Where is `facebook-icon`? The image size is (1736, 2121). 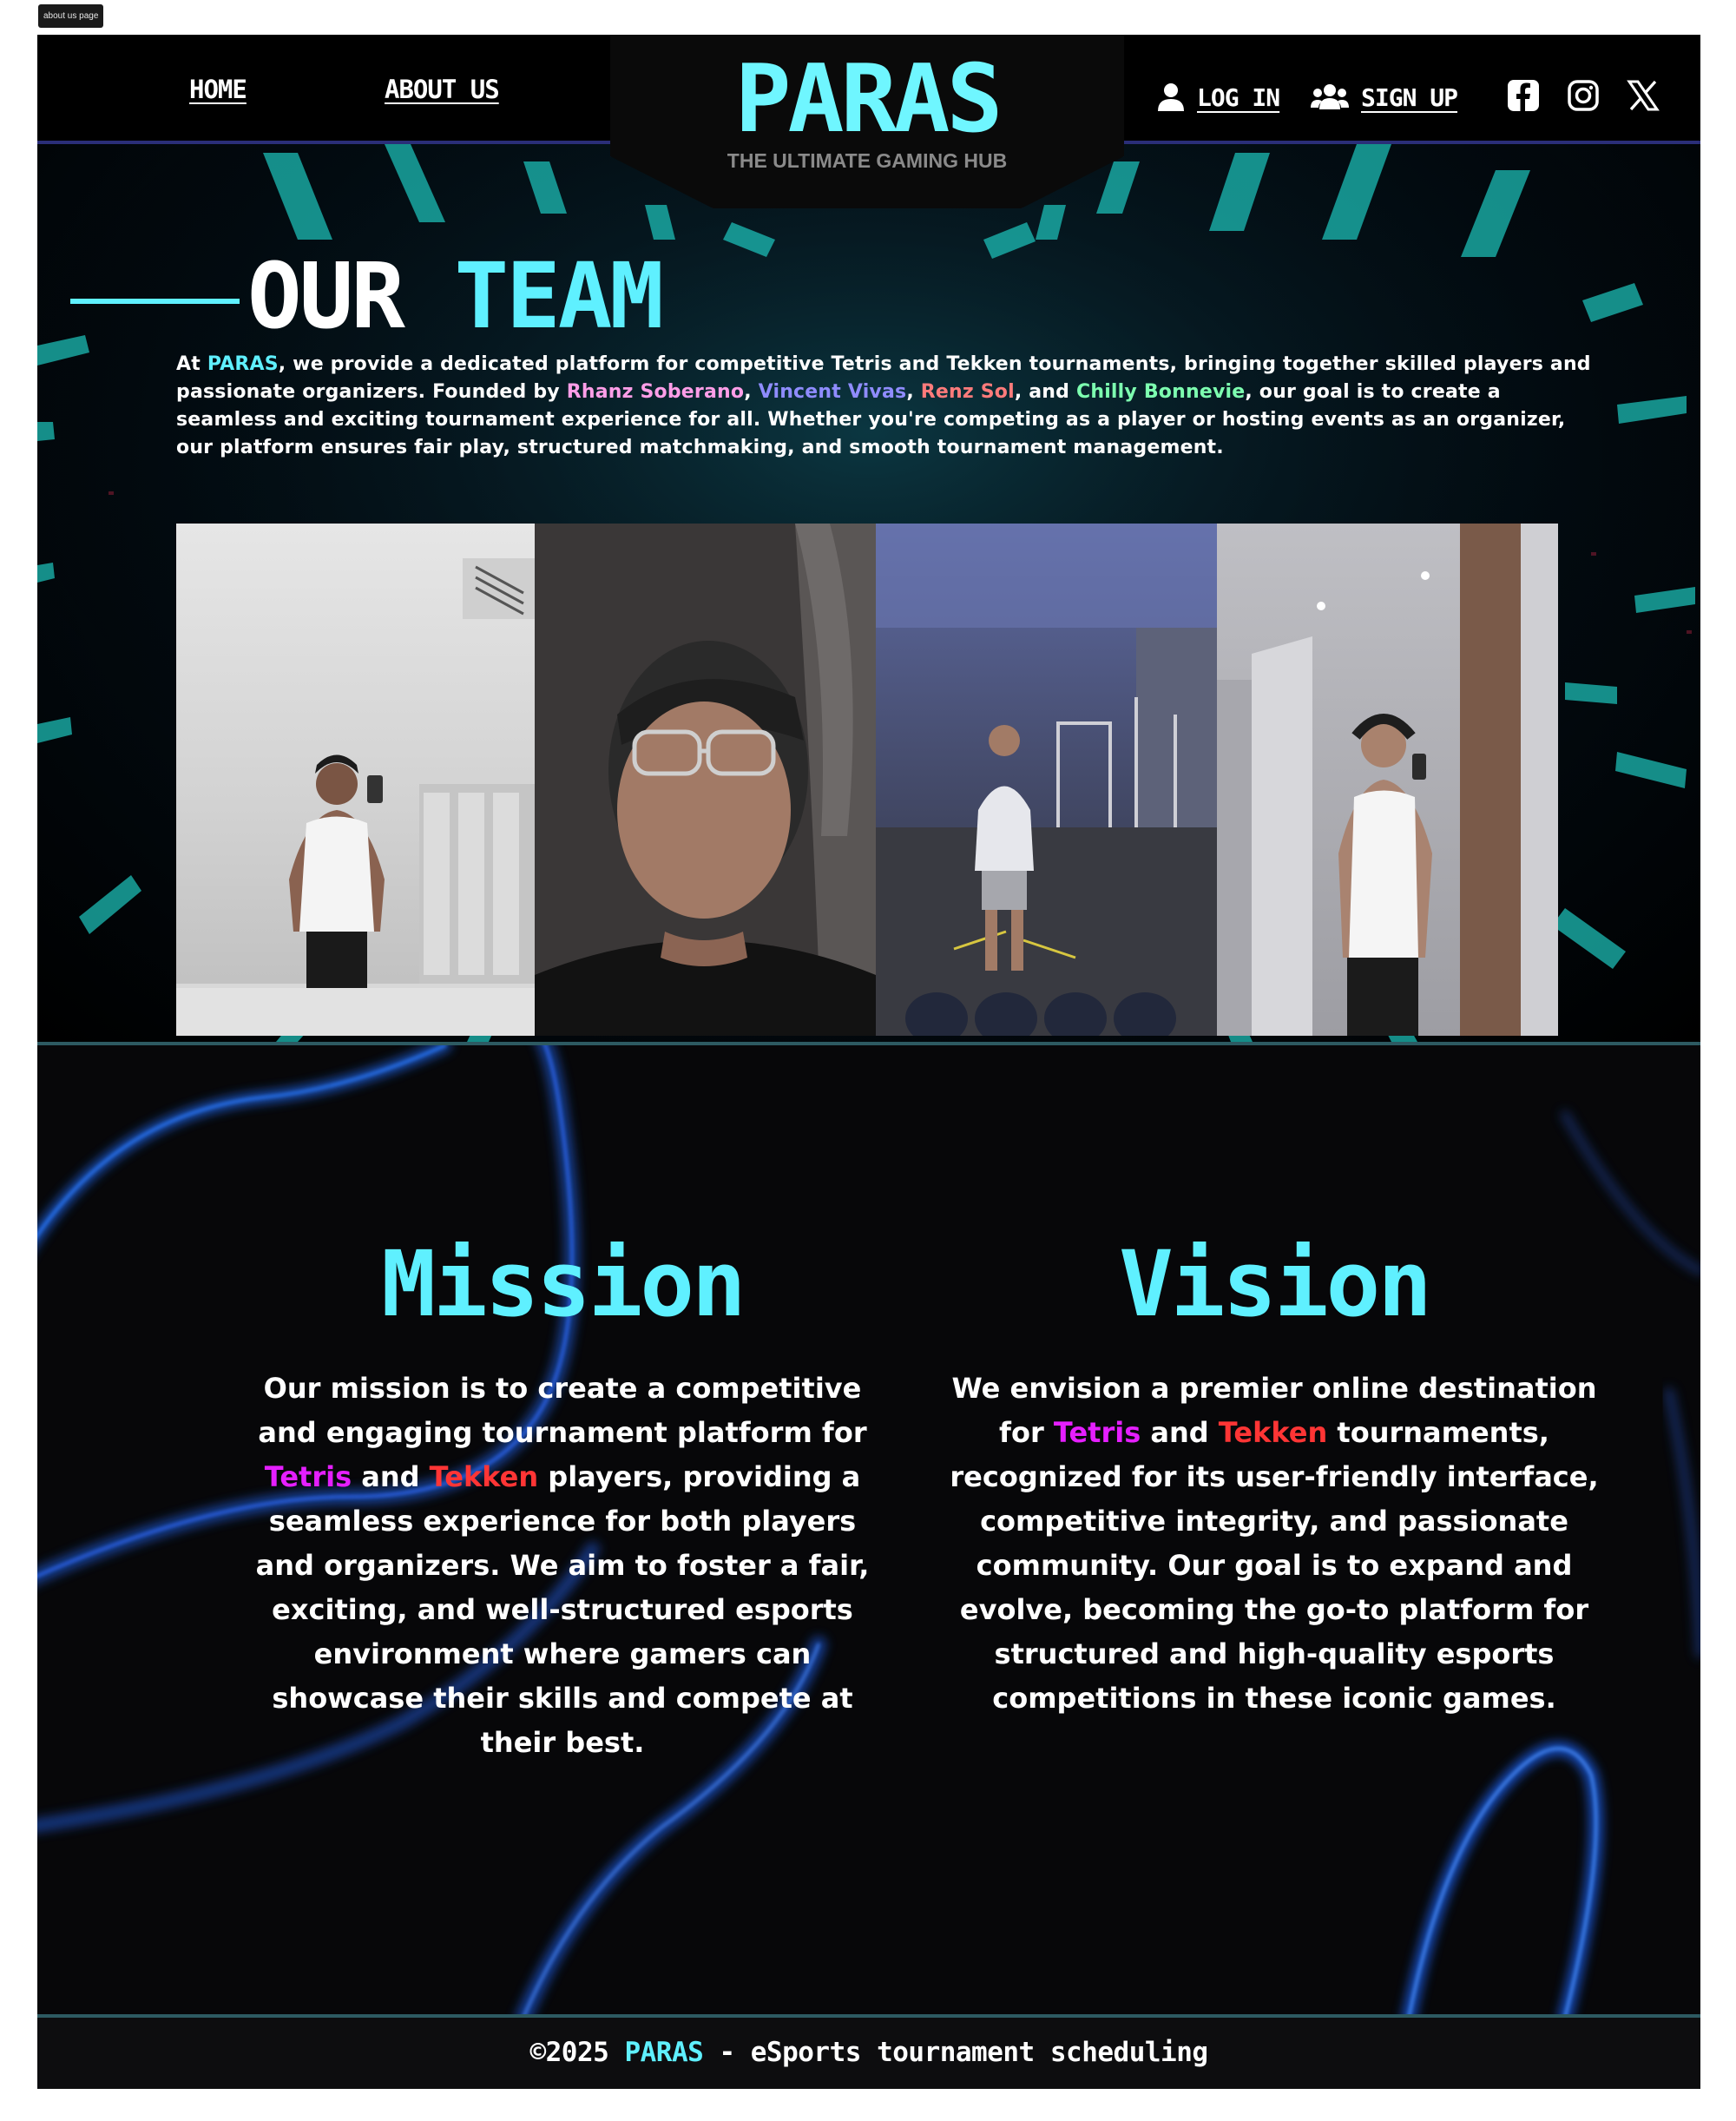 facebook-icon is located at coordinates (1523, 95).